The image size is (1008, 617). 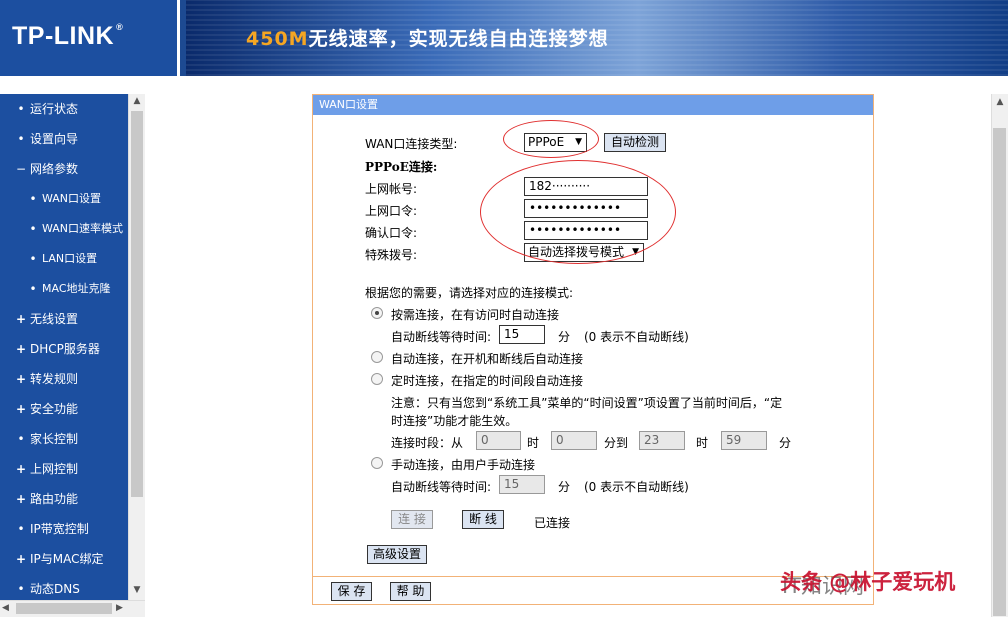 I want to click on sidebar-item: • 运行状态, so click(x=64, y=109).